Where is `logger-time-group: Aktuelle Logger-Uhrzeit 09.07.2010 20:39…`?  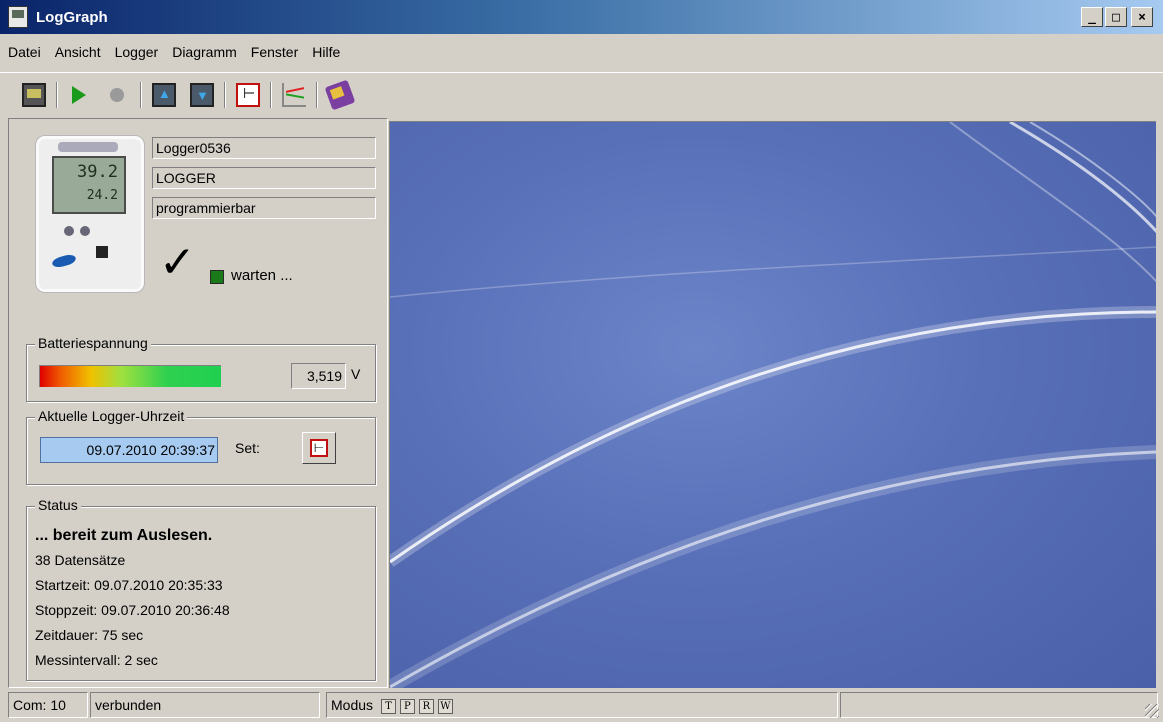
logger-time-group: Aktuelle Logger-Uhrzeit 09.07.2010 20:39… is located at coordinates (201, 446).